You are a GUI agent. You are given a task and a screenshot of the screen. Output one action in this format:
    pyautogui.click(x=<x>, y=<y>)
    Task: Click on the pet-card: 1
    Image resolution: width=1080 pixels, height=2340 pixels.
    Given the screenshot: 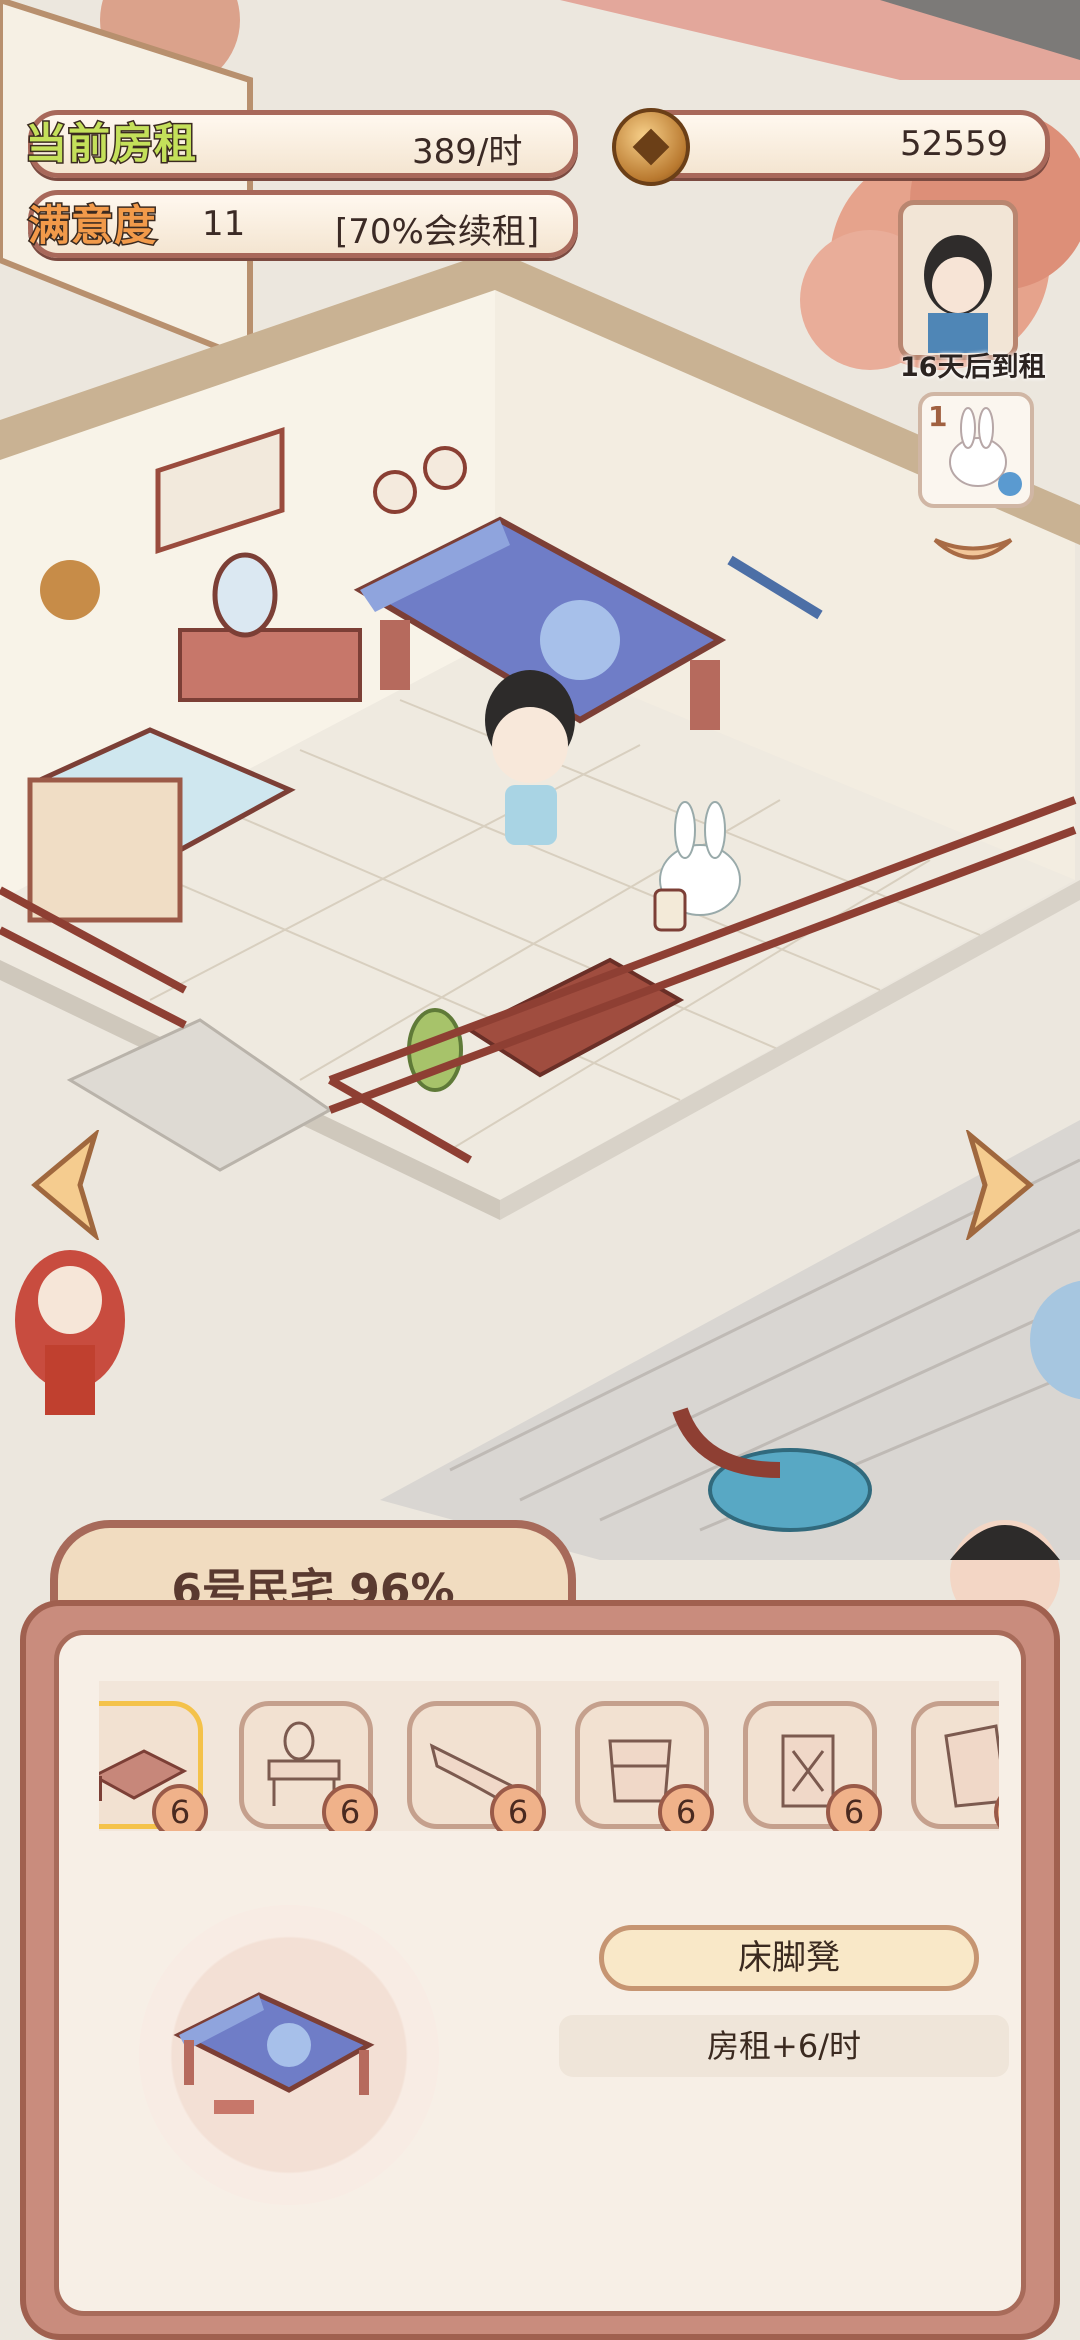 What is the action you would take?
    pyautogui.click(x=976, y=450)
    